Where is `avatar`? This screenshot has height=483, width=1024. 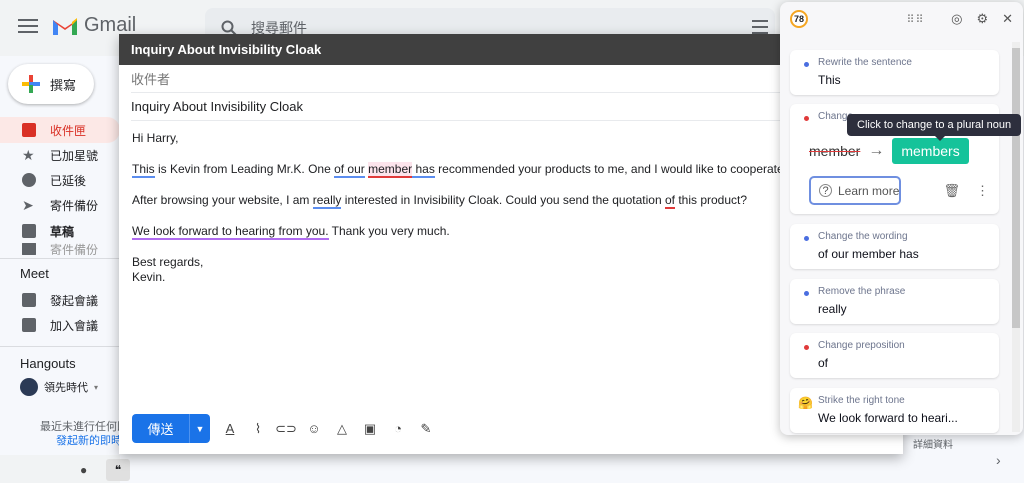
avatar is located at coordinates (29, 387).